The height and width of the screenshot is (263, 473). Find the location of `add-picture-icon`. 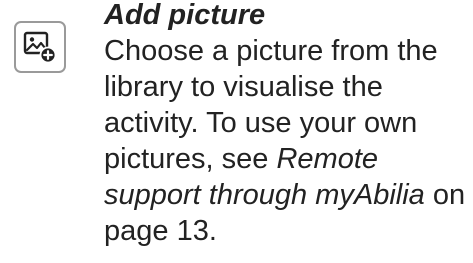

add-picture-icon is located at coordinates (40, 47).